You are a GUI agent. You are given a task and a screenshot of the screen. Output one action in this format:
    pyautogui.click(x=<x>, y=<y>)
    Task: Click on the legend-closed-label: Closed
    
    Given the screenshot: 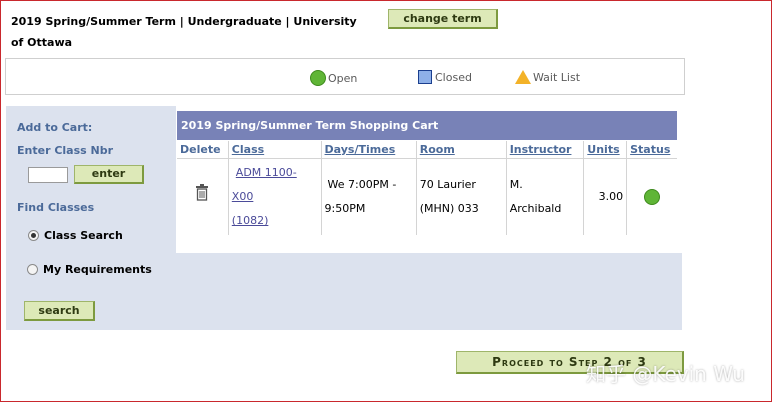 What is the action you would take?
    pyautogui.click(x=453, y=77)
    